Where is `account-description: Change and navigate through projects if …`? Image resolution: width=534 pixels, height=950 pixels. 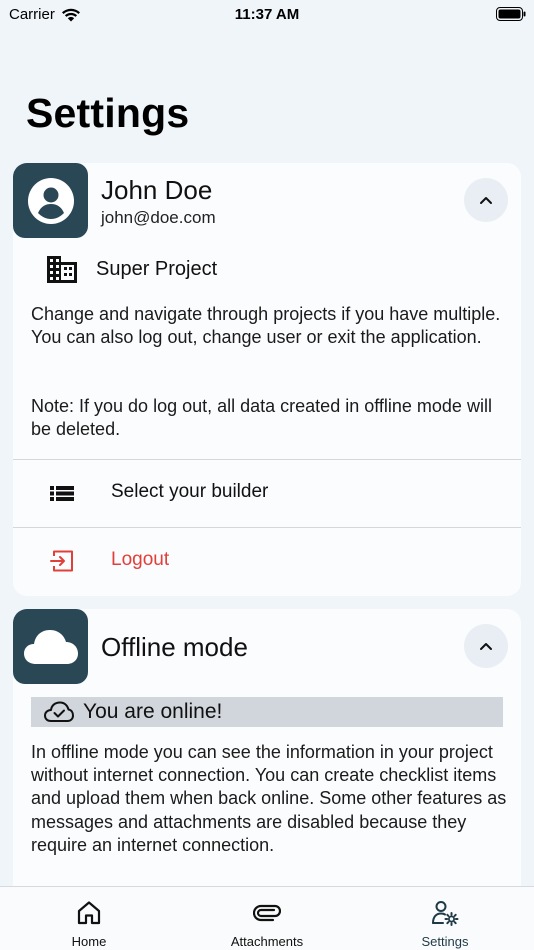
account-description: Change and navigate through projects if … is located at coordinates (266, 326).